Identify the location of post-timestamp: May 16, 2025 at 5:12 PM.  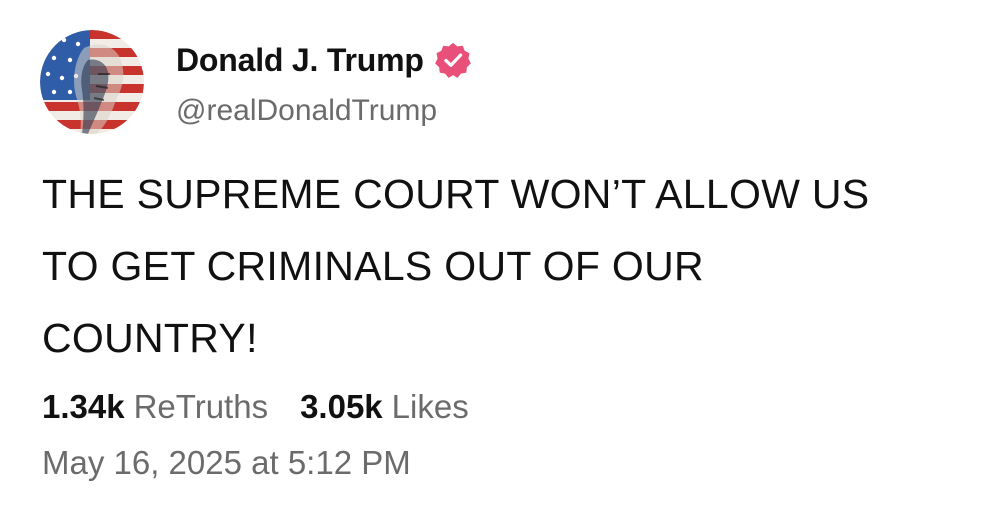
(226, 462).